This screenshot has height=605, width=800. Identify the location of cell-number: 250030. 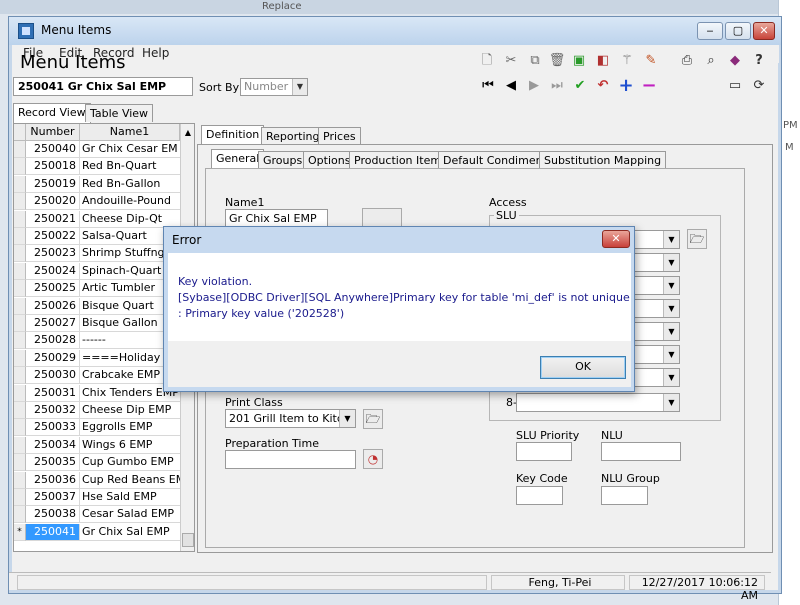
(53, 376).